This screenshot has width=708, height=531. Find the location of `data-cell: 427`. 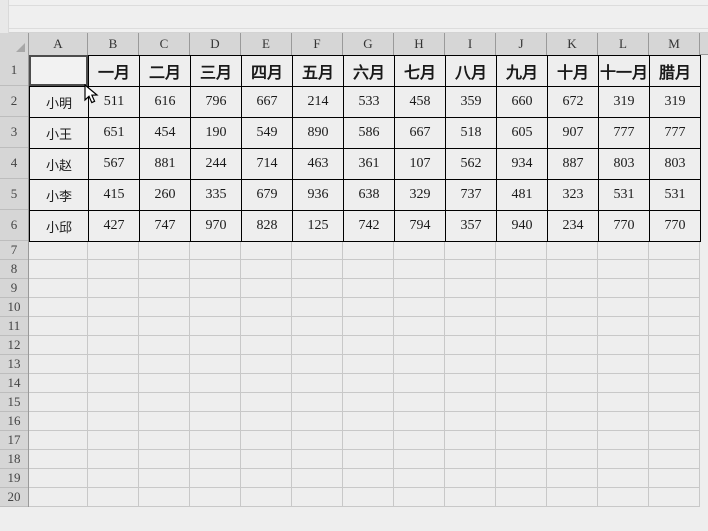

data-cell: 427 is located at coordinates (114, 226).